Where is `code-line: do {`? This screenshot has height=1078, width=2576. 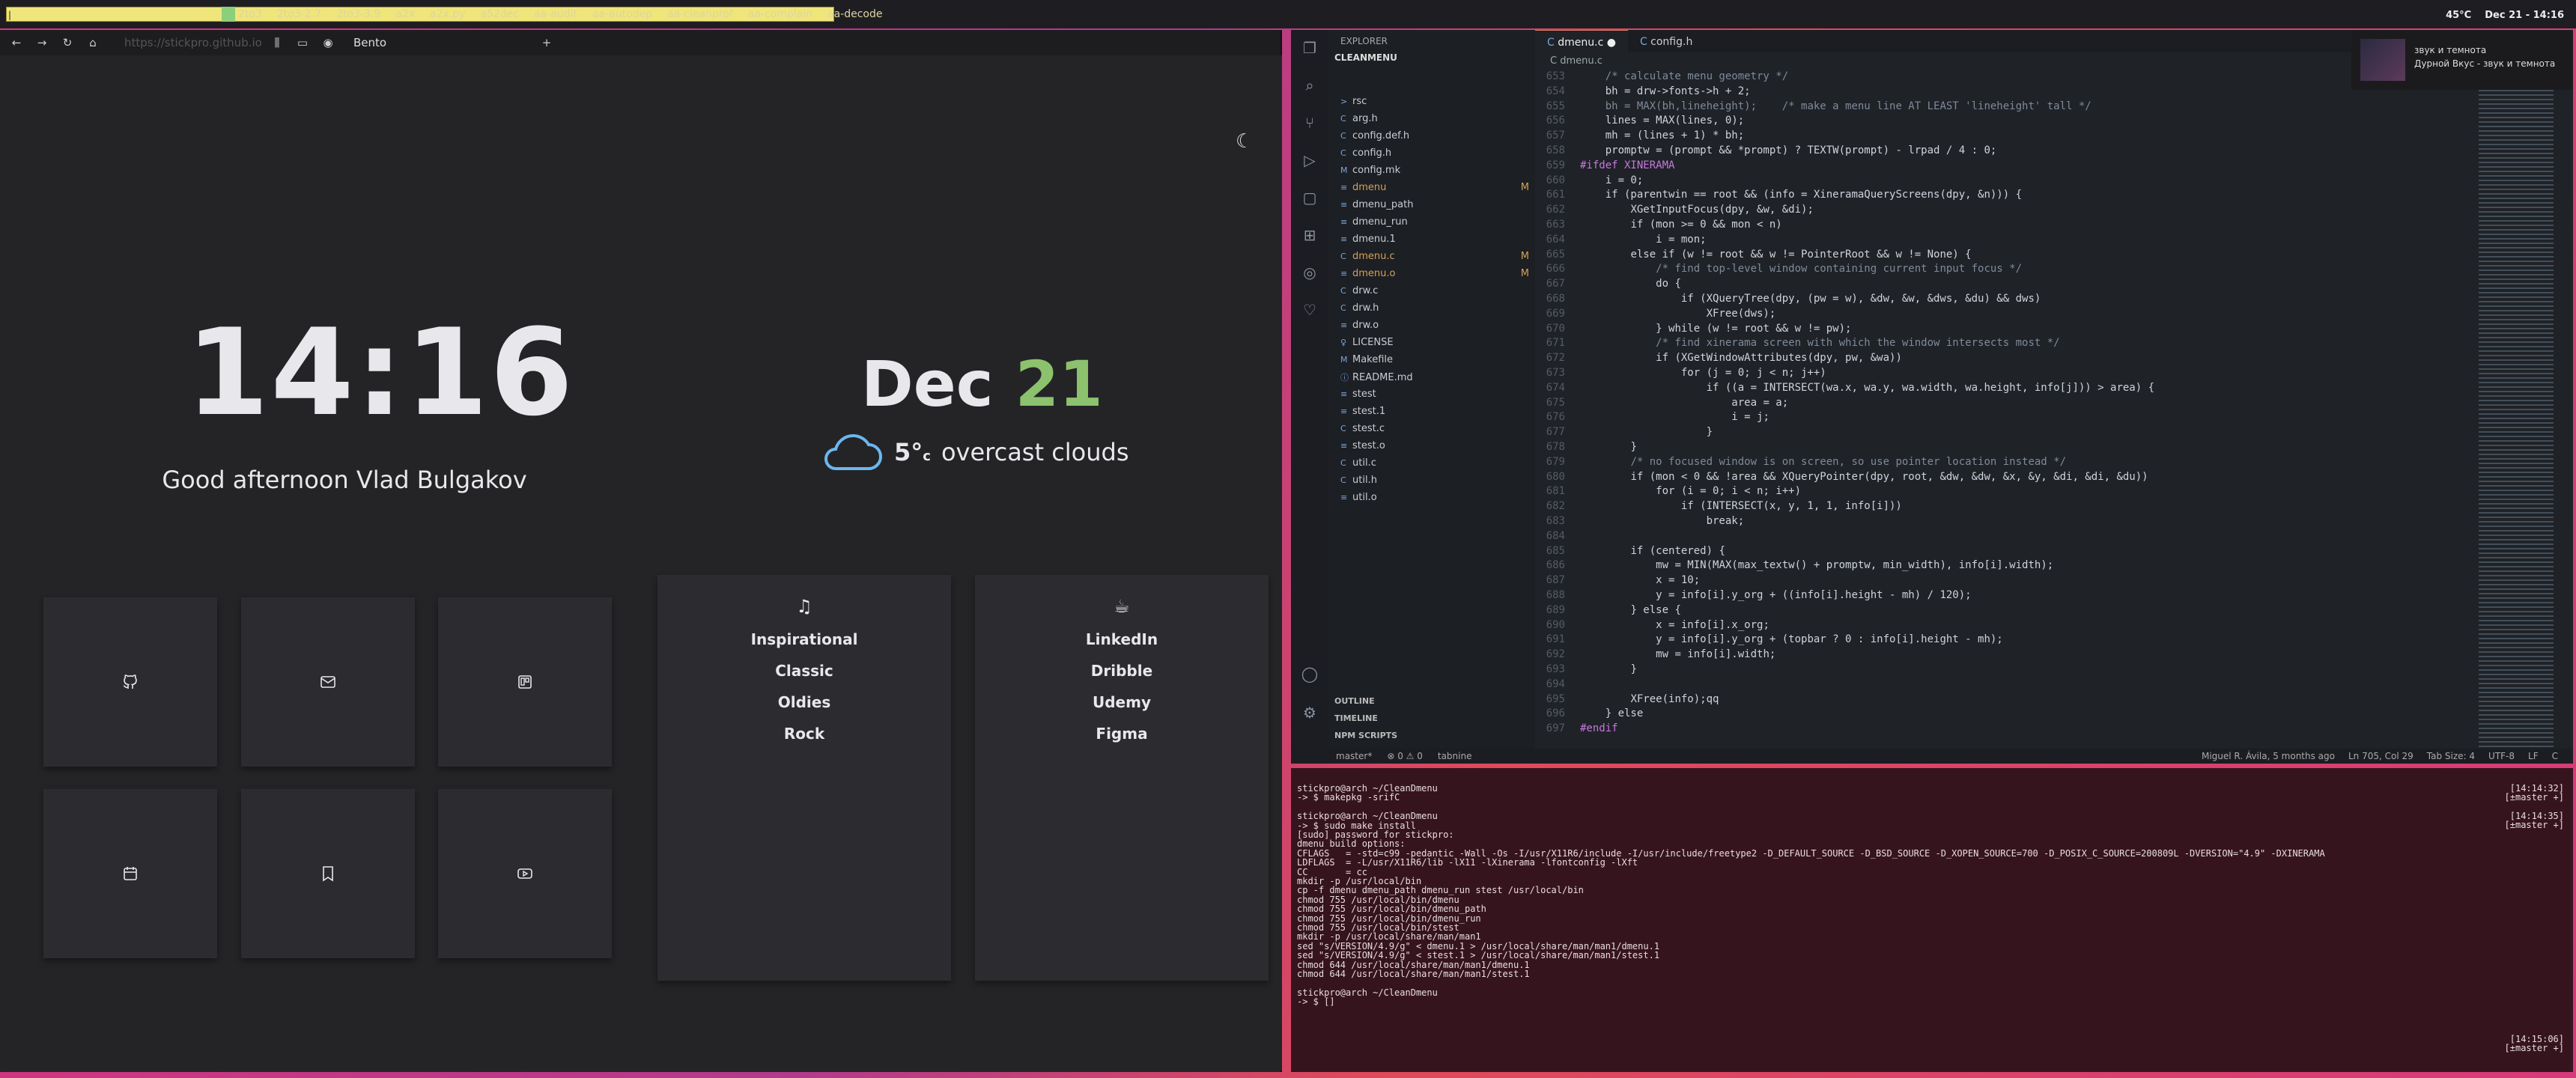 code-line: do { is located at coordinates (1630, 284).